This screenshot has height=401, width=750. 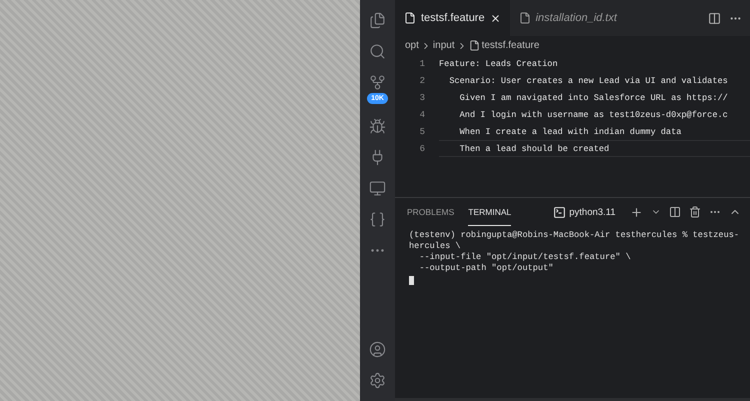 I want to click on account-icon, so click(x=377, y=349).